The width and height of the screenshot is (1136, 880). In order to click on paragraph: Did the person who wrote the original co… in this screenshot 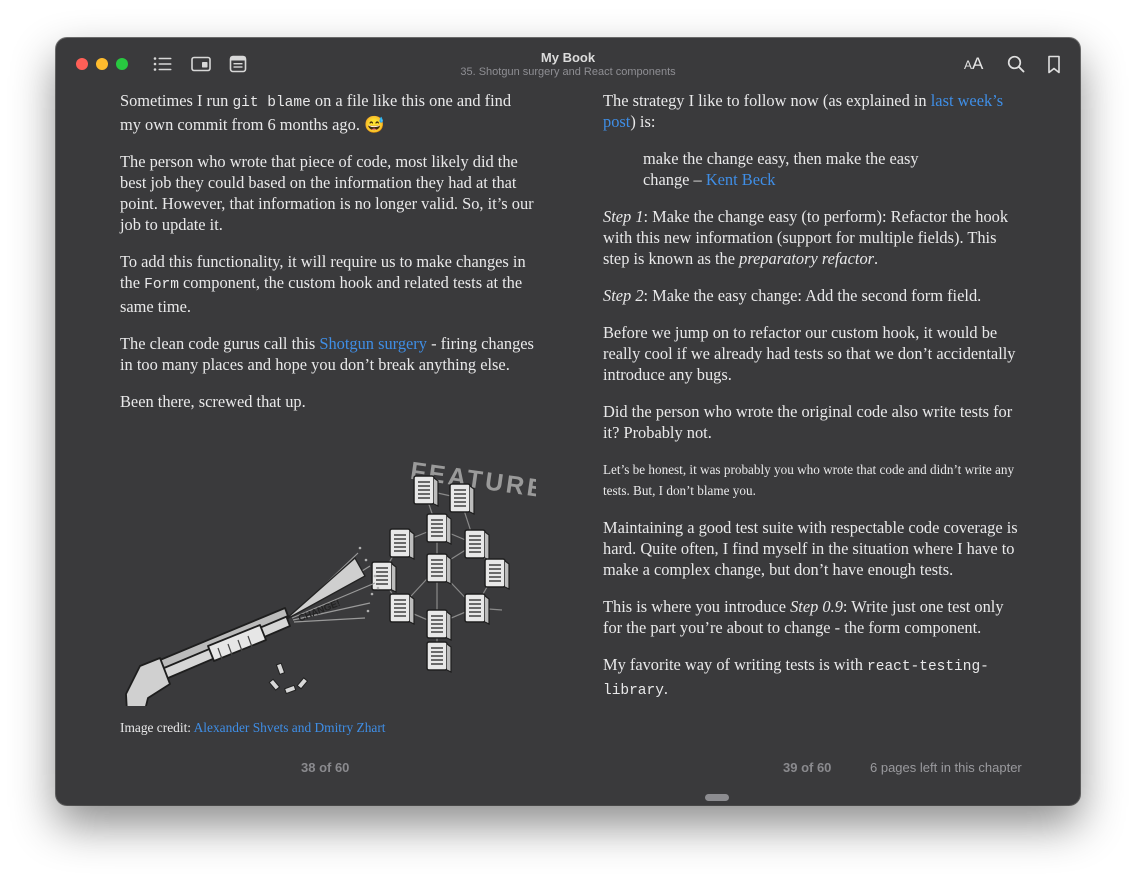, I will do `click(808, 422)`.